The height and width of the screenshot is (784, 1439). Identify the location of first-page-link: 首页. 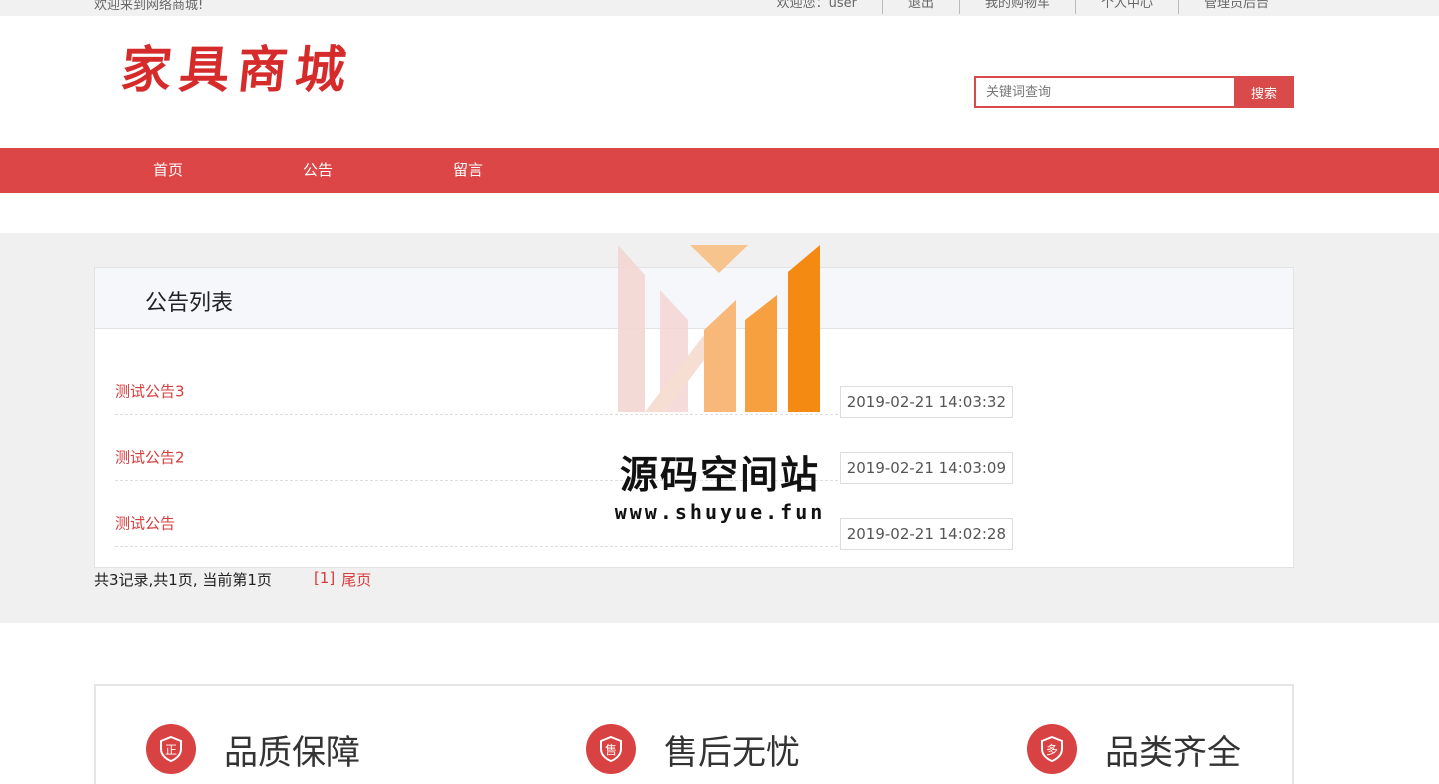
(293, 579).